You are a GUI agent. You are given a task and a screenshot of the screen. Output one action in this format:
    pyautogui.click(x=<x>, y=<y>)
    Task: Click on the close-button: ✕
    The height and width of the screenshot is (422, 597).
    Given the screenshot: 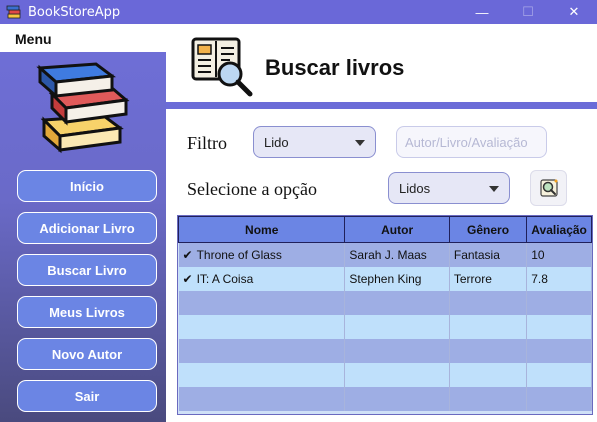 What is the action you would take?
    pyautogui.click(x=574, y=12)
    